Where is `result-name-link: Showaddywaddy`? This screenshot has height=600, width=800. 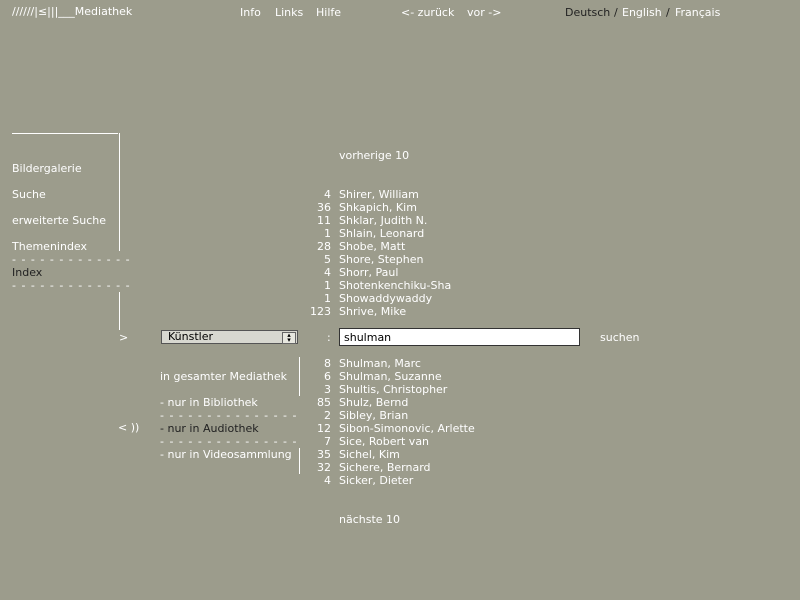
result-name-link: Showaddywaddy is located at coordinates (385, 298).